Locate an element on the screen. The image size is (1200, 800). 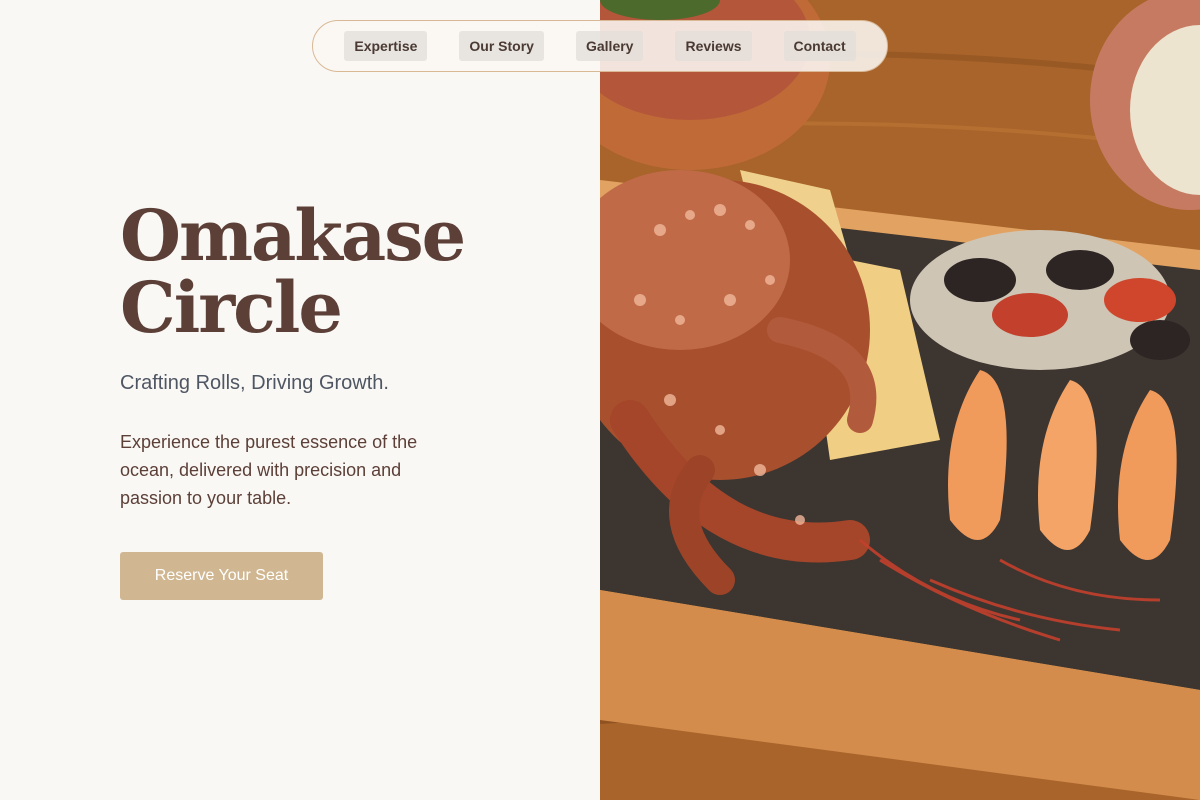
tagline: Crafting Rolls, Driving Growth. is located at coordinates (254, 383).